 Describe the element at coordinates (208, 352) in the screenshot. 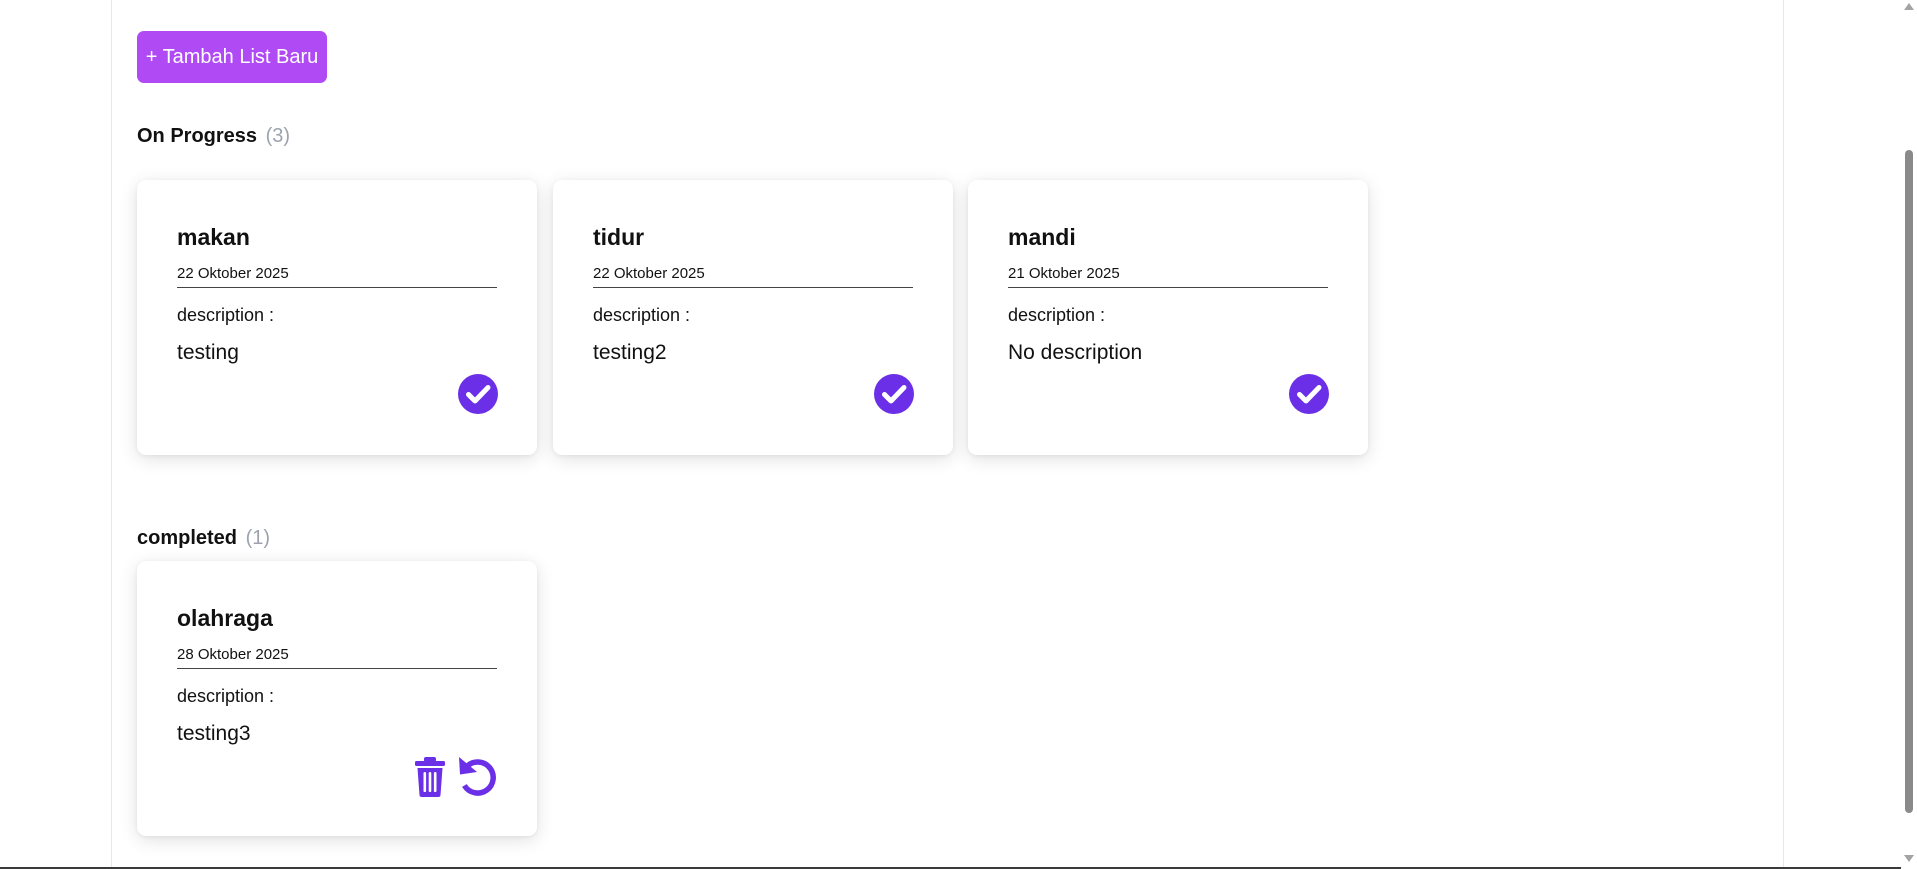

I see `task-description: testing` at that location.